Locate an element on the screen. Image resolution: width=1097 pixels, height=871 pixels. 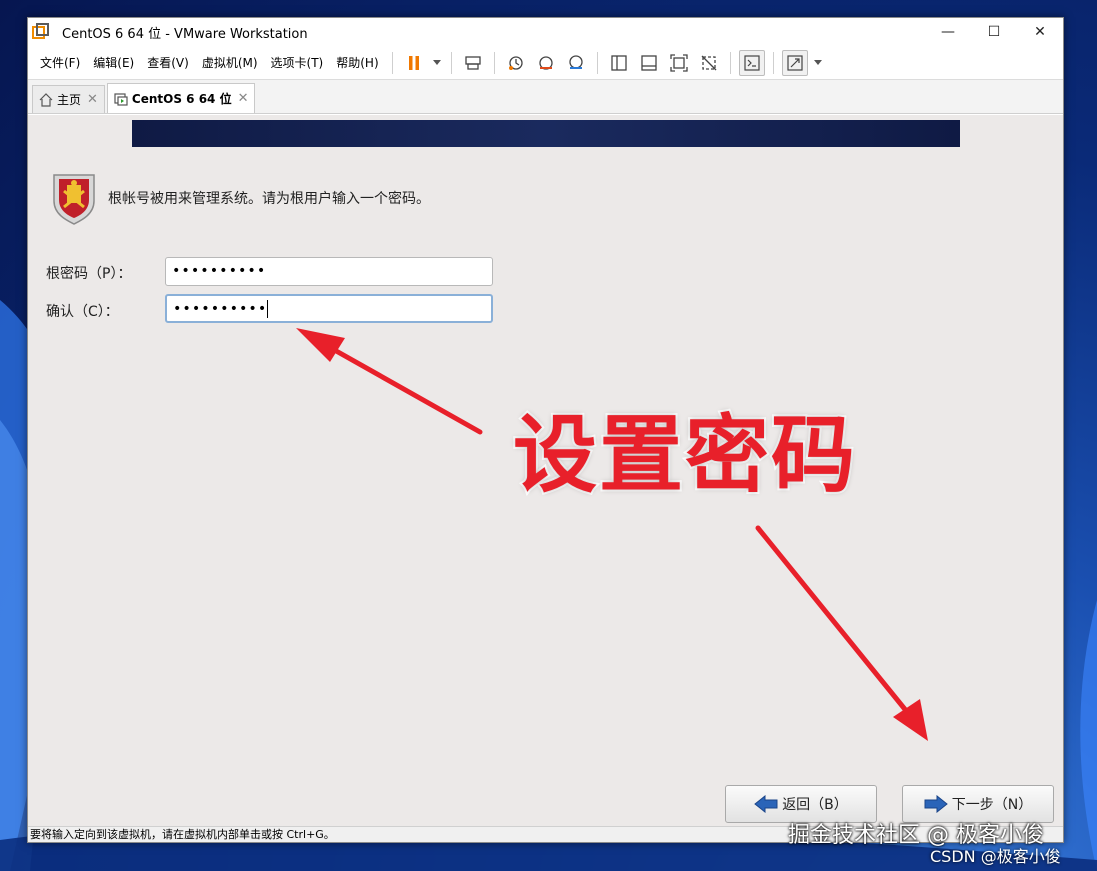
menu-edit: 编辑(E) is located at coordinates (113, 62).